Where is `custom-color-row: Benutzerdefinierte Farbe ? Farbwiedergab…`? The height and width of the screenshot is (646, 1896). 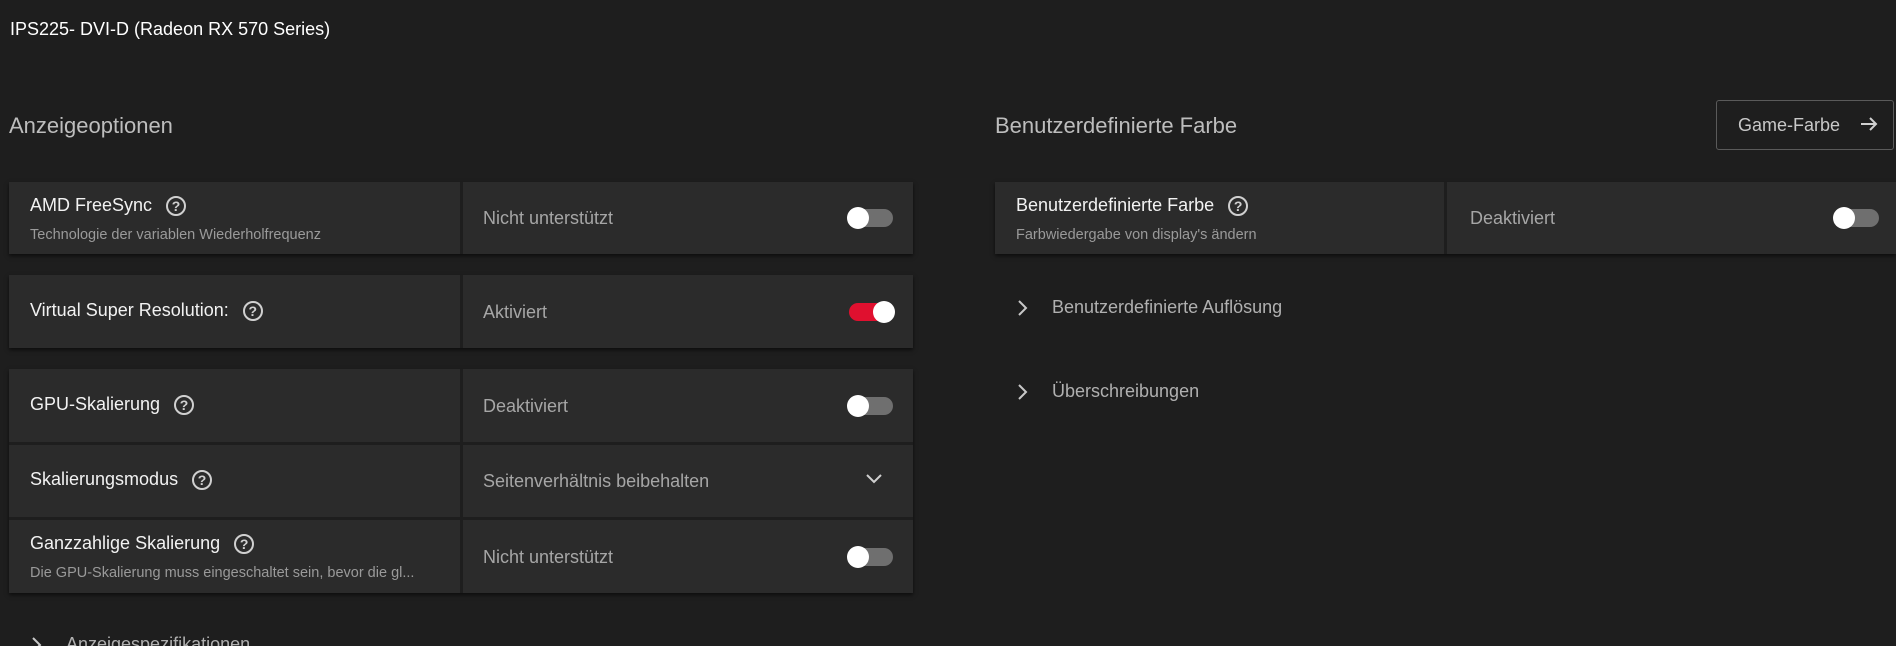
custom-color-row: Benutzerdefinierte Farbe ? Farbwiedergab… is located at coordinates (1445, 218).